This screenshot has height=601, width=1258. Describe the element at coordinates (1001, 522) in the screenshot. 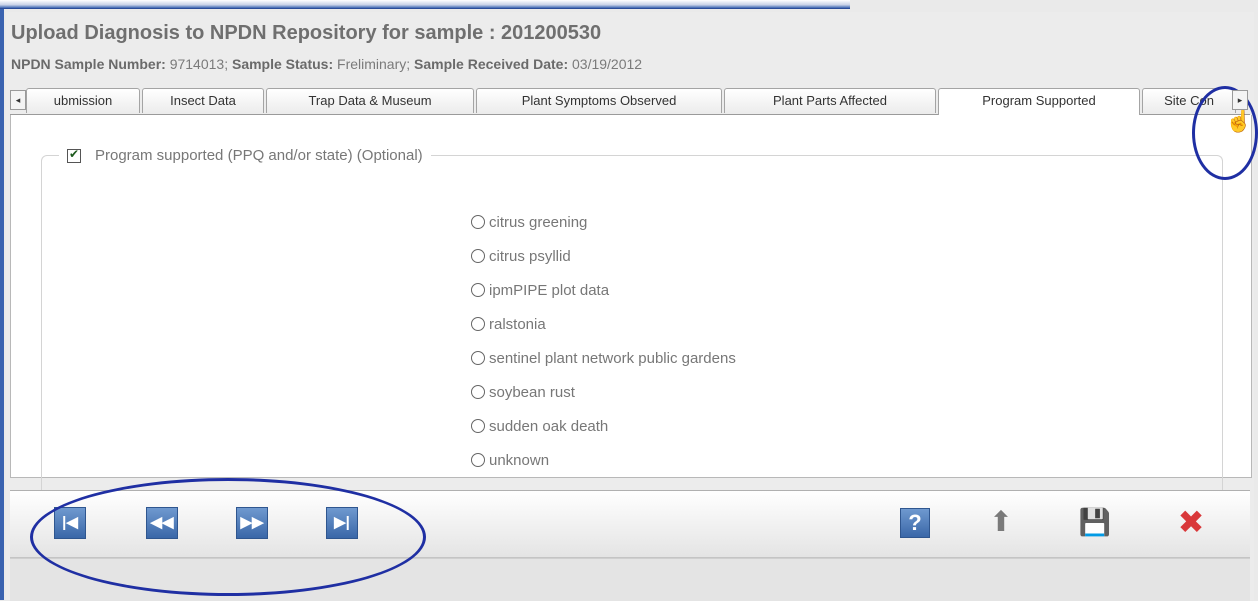

I see `upload-arrow-icon: ⬆` at that location.